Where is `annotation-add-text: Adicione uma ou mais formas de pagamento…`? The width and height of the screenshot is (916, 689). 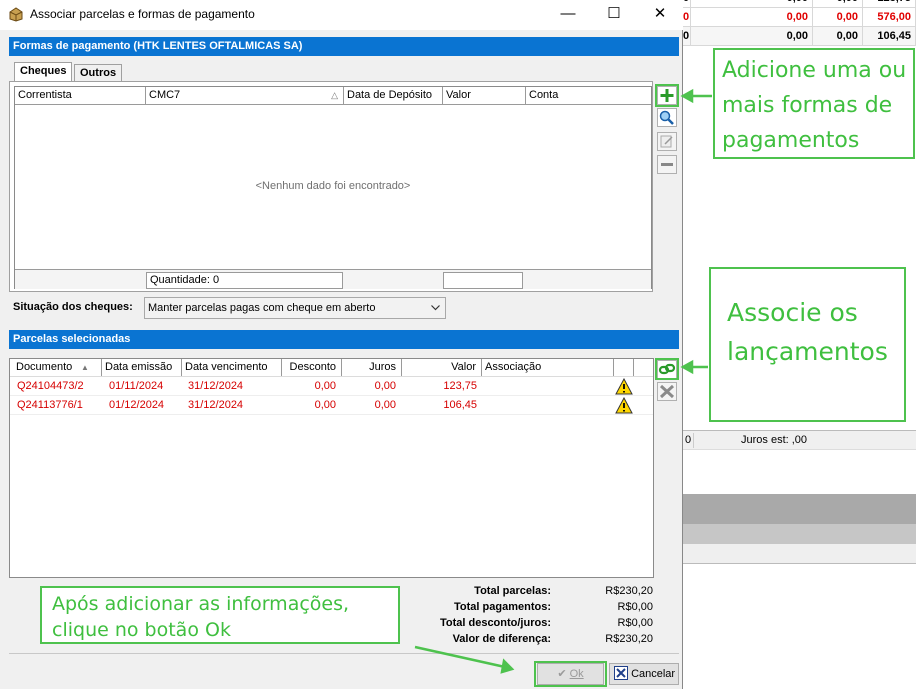
annotation-add-text: Adicione uma ou mais formas de pagamento… is located at coordinates (814, 105).